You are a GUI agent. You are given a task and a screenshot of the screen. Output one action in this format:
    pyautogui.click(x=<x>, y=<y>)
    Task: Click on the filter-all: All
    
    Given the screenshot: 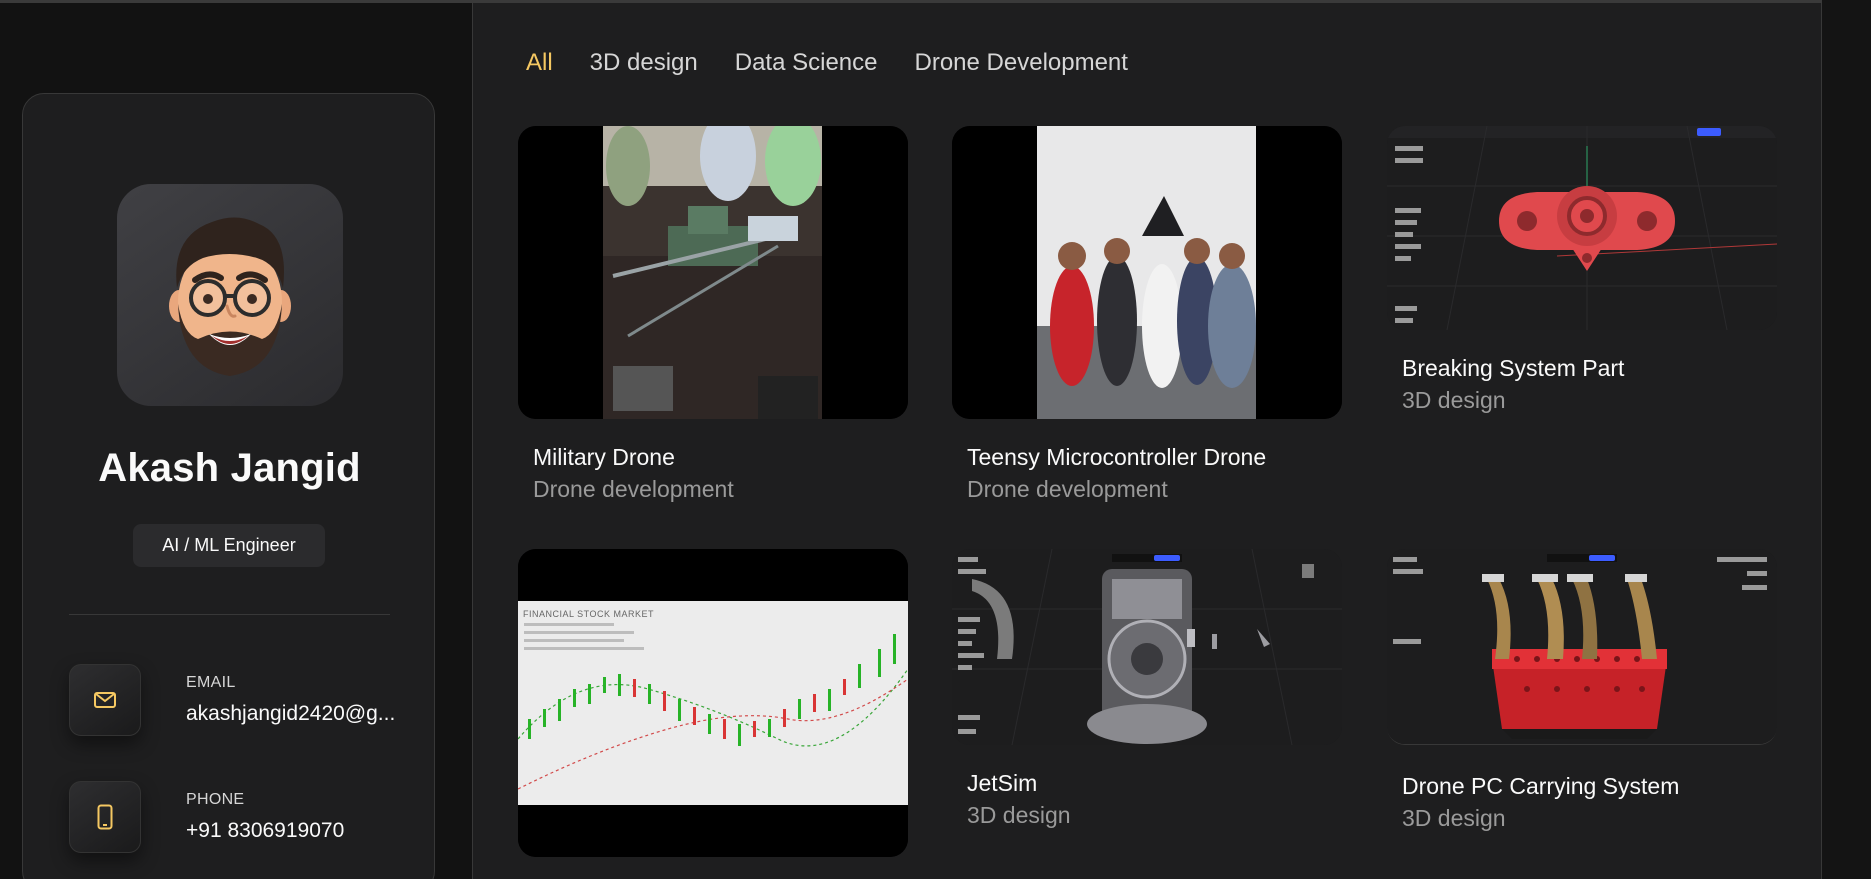 What is the action you would take?
    pyautogui.click(x=539, y=63)
    